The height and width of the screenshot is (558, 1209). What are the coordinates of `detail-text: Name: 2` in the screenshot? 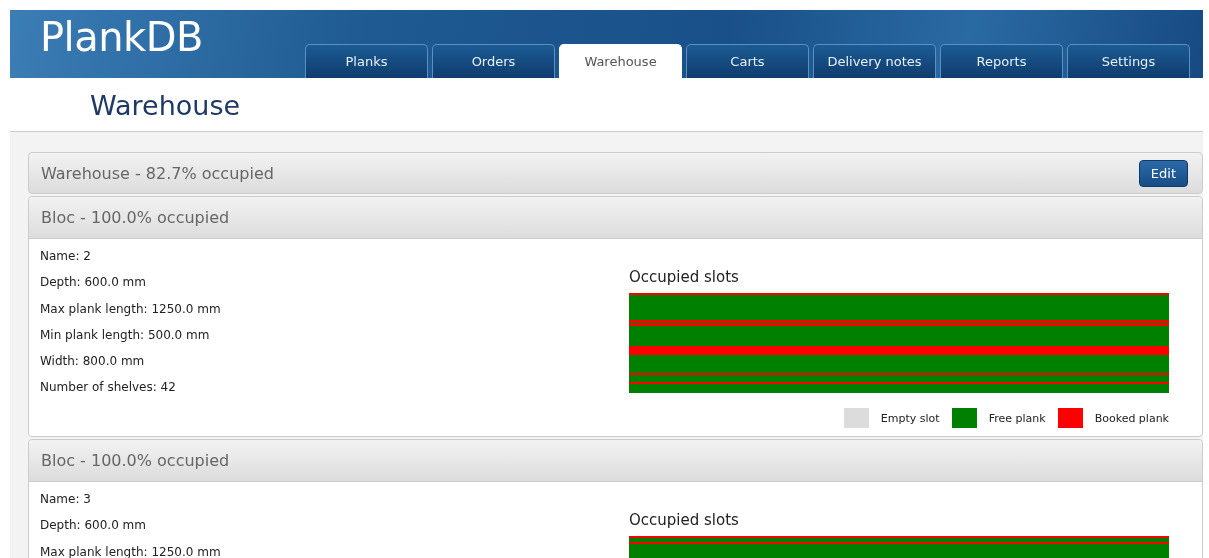 It's located at (66, 257).